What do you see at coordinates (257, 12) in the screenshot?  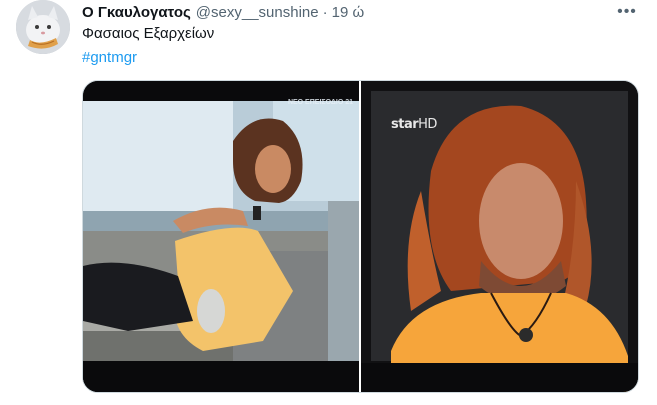 I see `author-handle: @sexy__sunshine` at bounding box center [257, 12].